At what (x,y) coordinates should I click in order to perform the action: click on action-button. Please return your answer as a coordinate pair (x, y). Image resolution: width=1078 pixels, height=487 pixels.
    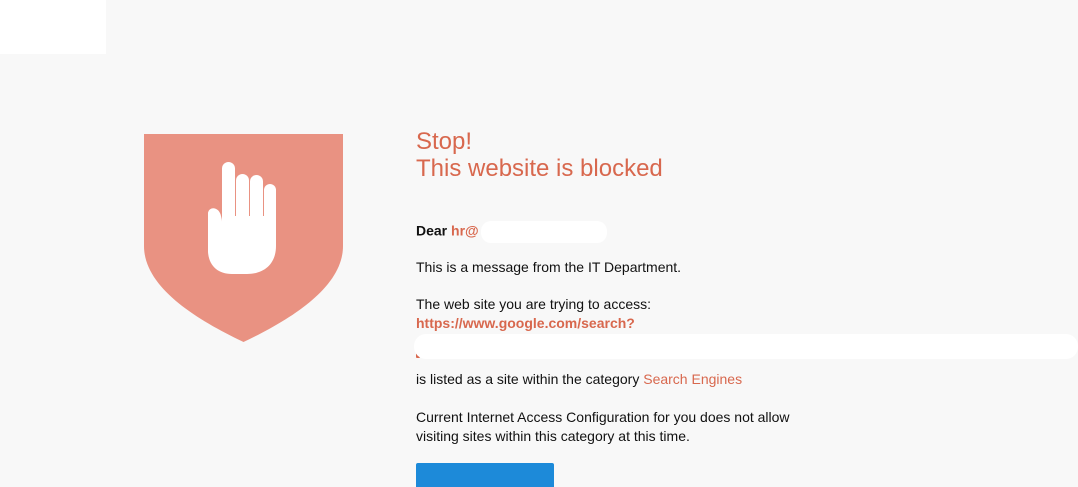
    Looking at the image, I should click on (485, 475).